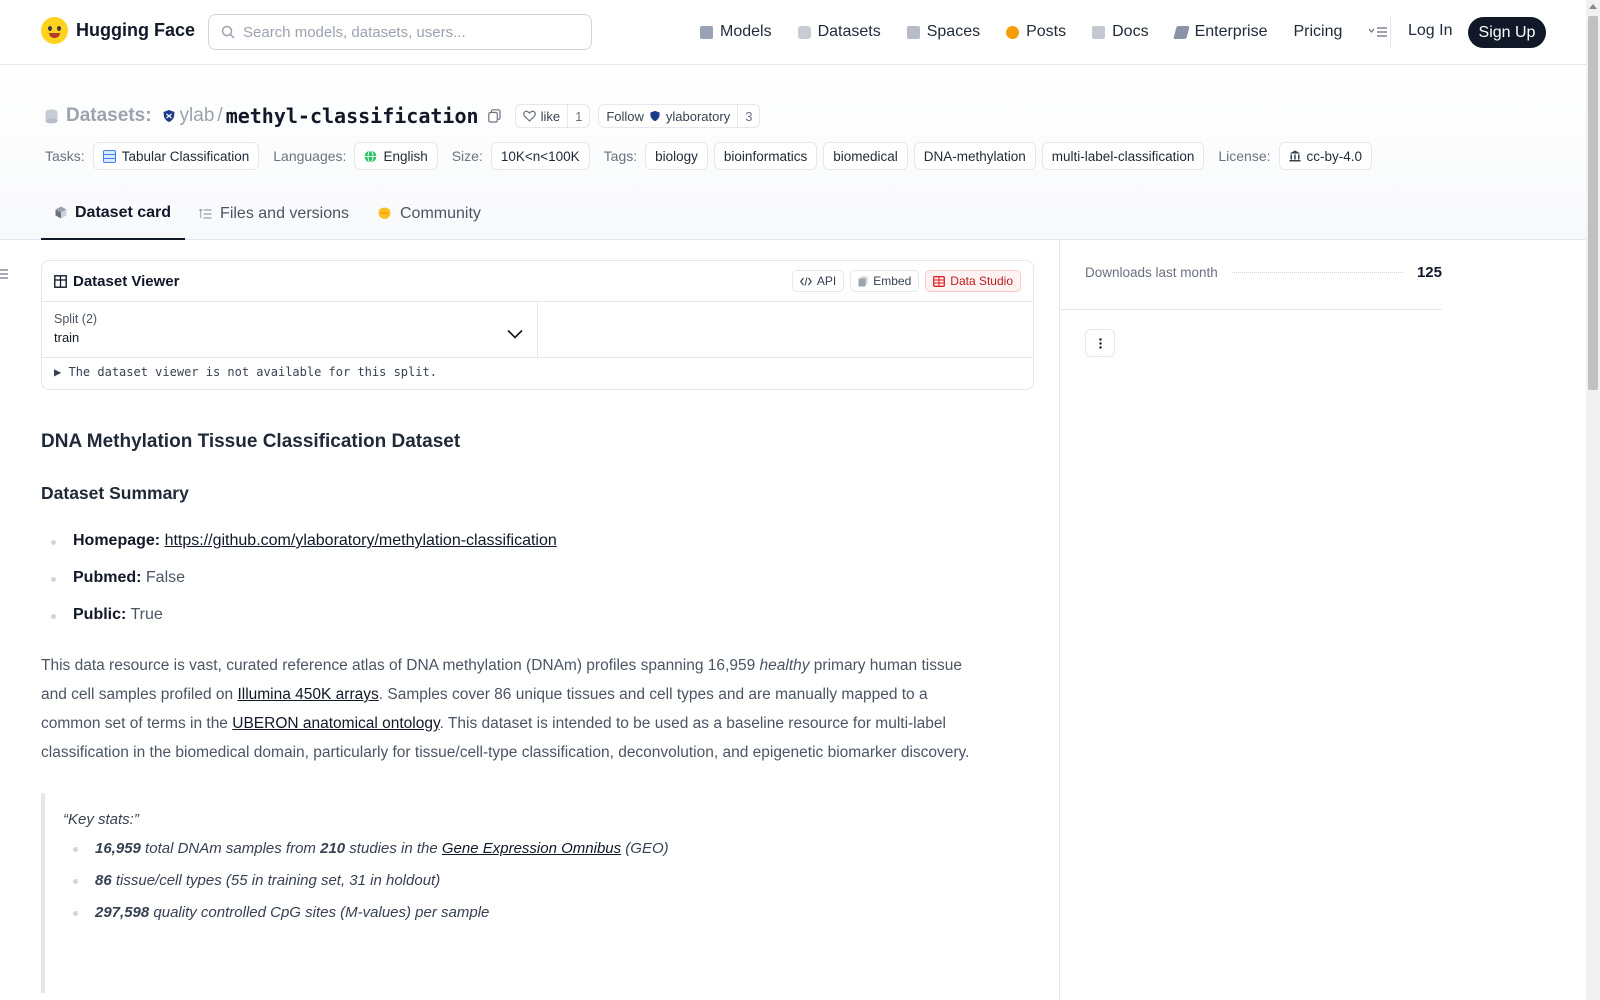 This screenshot has width=1600, height=1000. What do you see at coordinates (136, 30) in the screenshot?
I see `brand-name: Hugging Face` at bounding box center [136, 30].